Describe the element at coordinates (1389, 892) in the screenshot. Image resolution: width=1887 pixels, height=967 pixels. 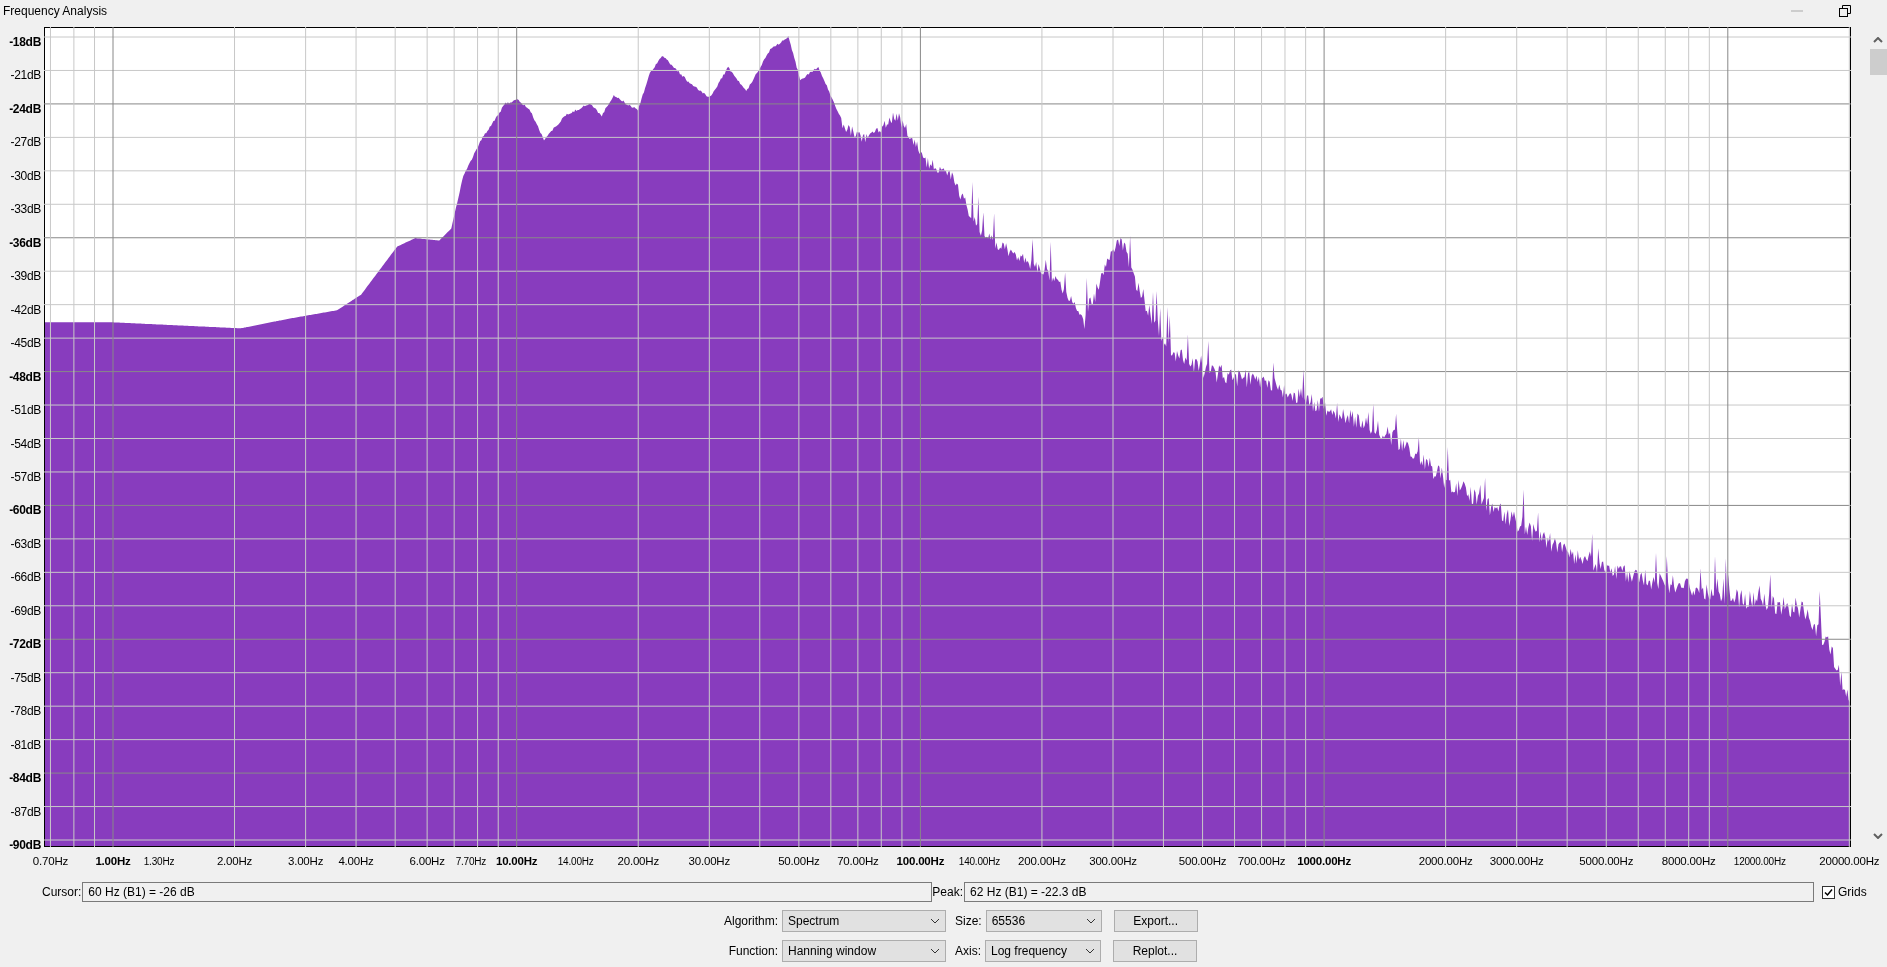
I see `peak-field: 62 Hz (B1) = -22.3 dB` at that location.